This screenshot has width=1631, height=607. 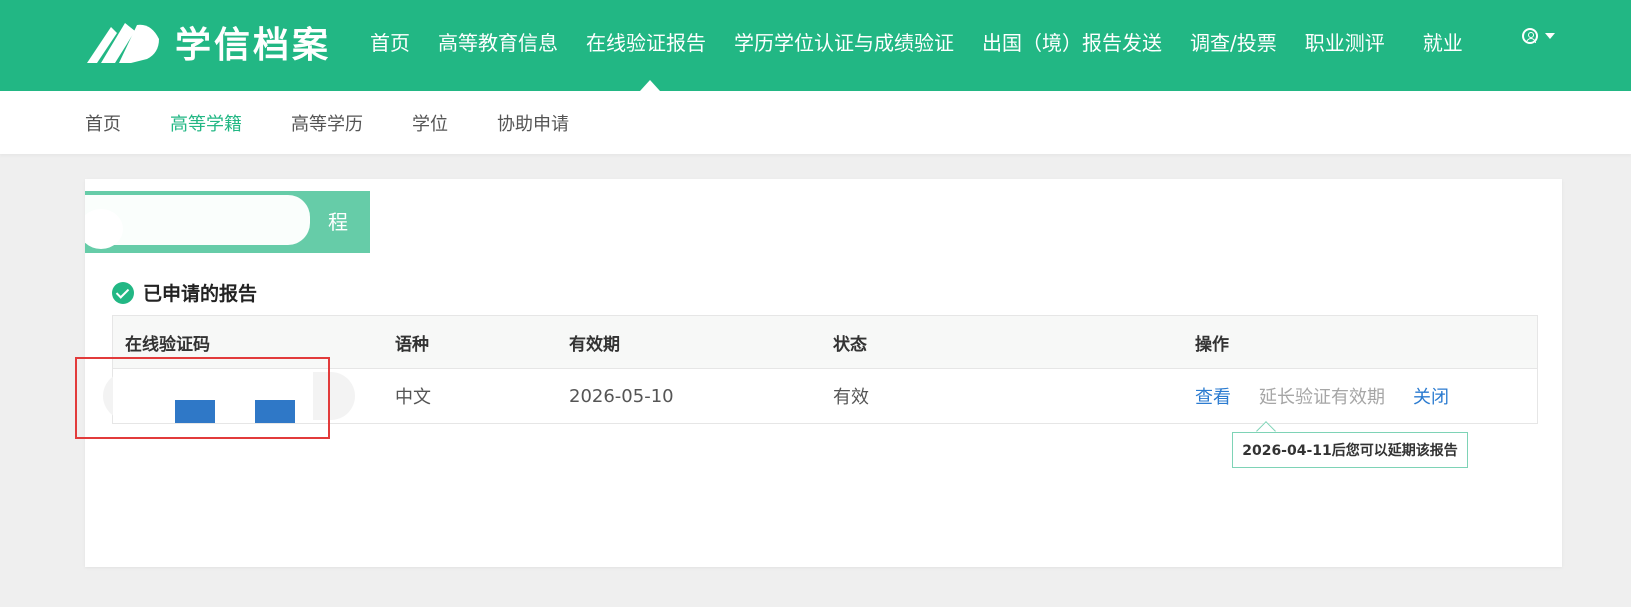 I want to click on subnav-degree: 学位, so click(x=430, y=123).